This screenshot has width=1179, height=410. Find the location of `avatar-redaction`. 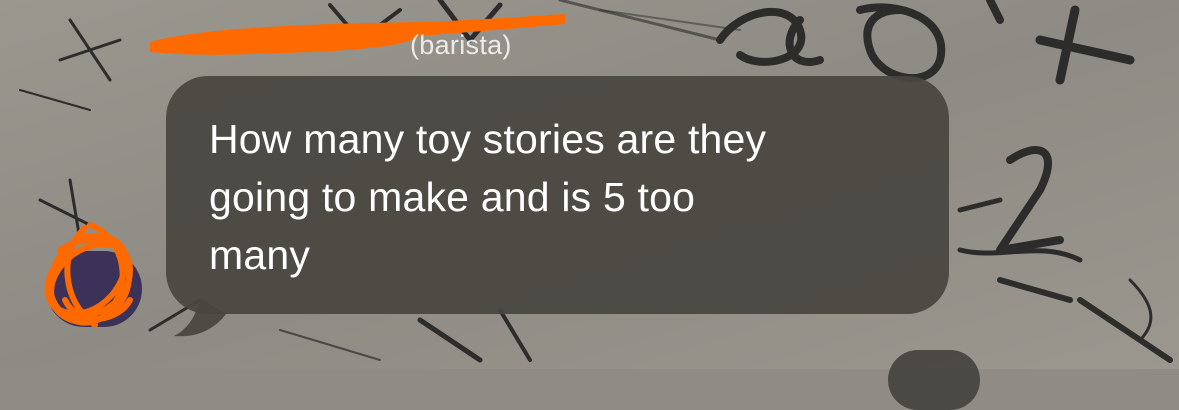

avatar-redaction is located at coordinates (89, 275).